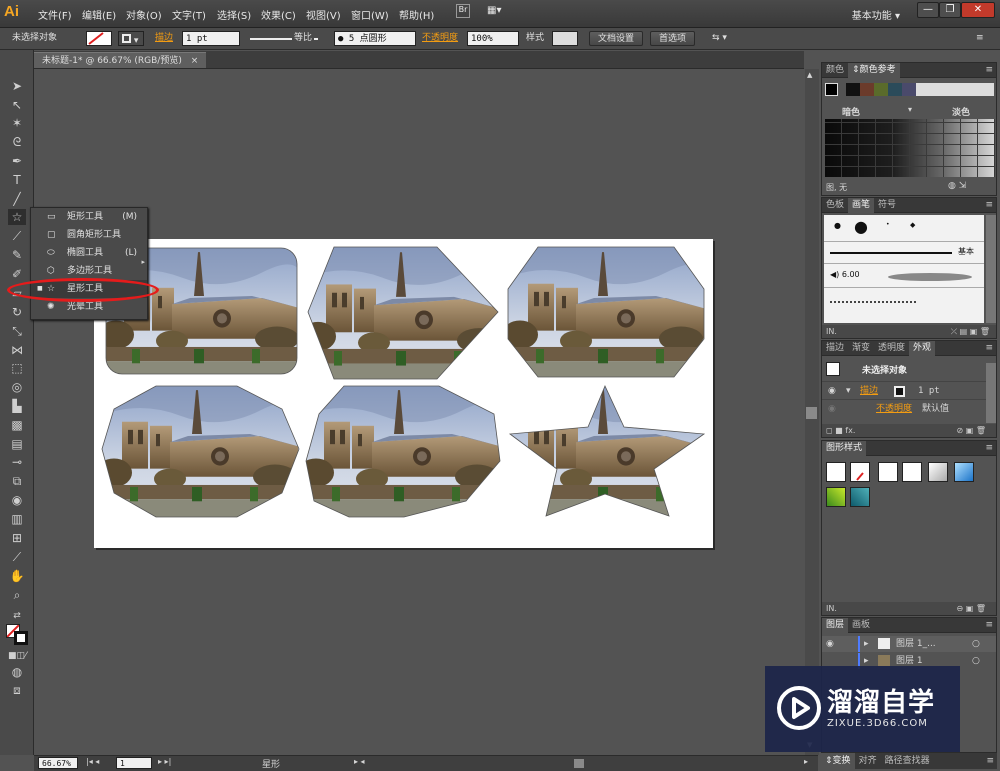  I want to click on restore-button: ❐, so click(950, 10).